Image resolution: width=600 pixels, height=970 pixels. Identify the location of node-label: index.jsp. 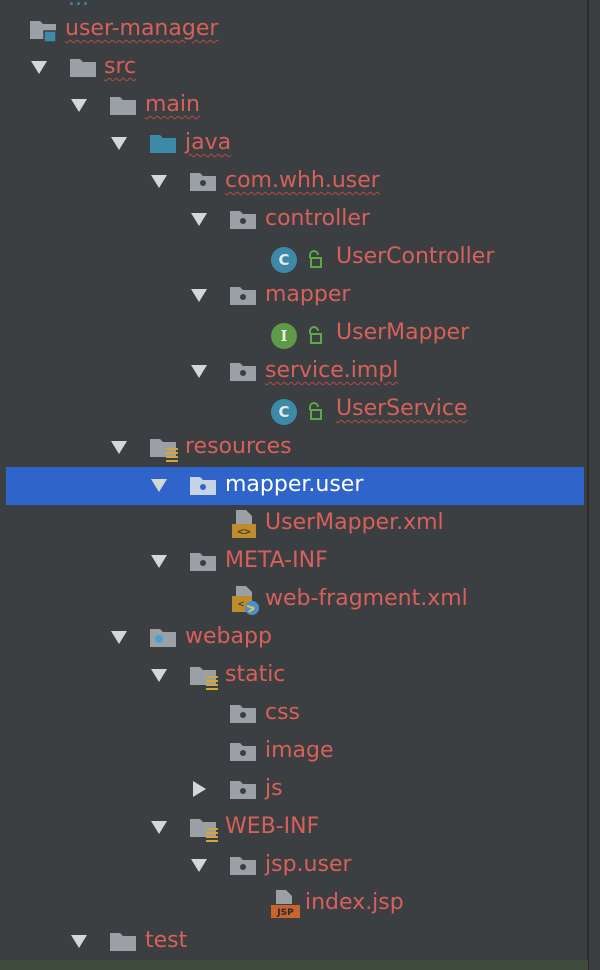
(354, 902).